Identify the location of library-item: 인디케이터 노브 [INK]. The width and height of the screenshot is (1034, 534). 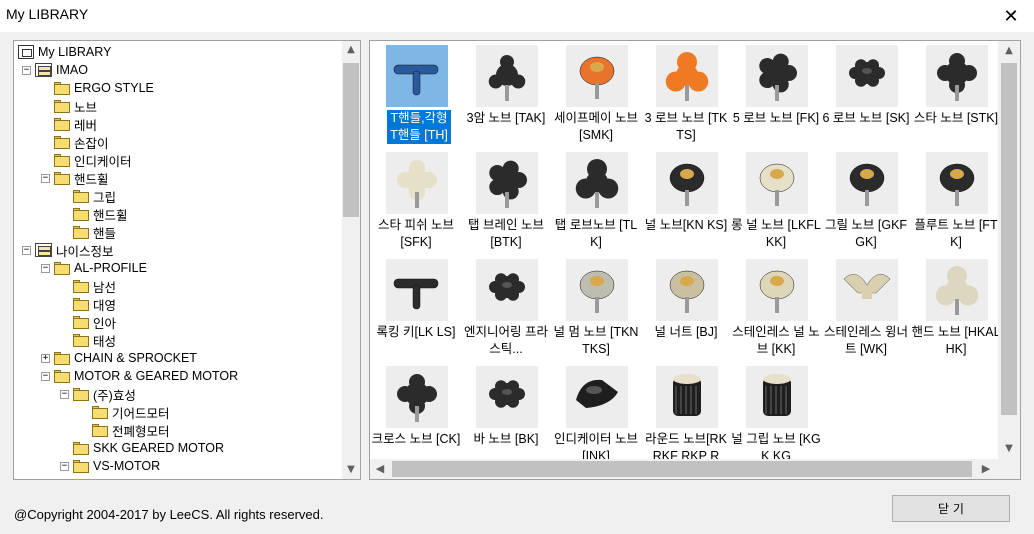
(596, 410).